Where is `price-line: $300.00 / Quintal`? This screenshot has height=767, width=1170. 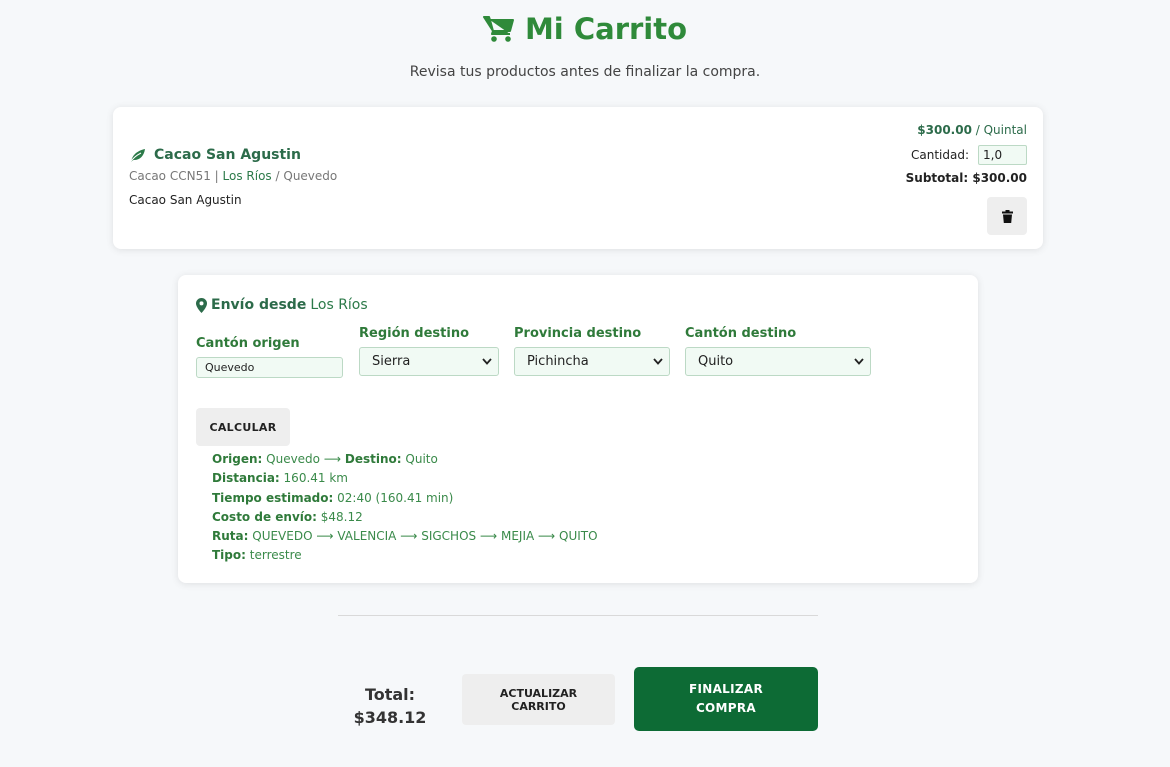
price-line: $300.00 / Quintal is located at coordinates (972, 130).